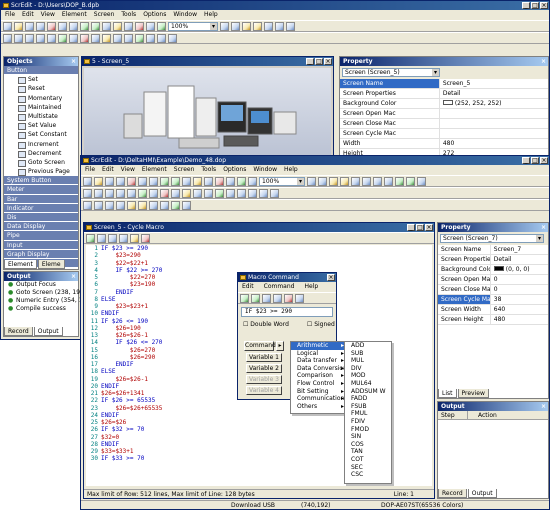  Describe the element at coordinates (264, 379) in the screenshot. I see `variable-3-button: Variable 3` at that location.